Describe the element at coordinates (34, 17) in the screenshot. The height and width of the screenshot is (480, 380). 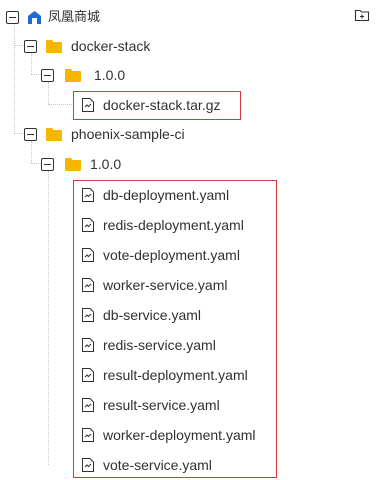
I see `repository-icon` at that location.